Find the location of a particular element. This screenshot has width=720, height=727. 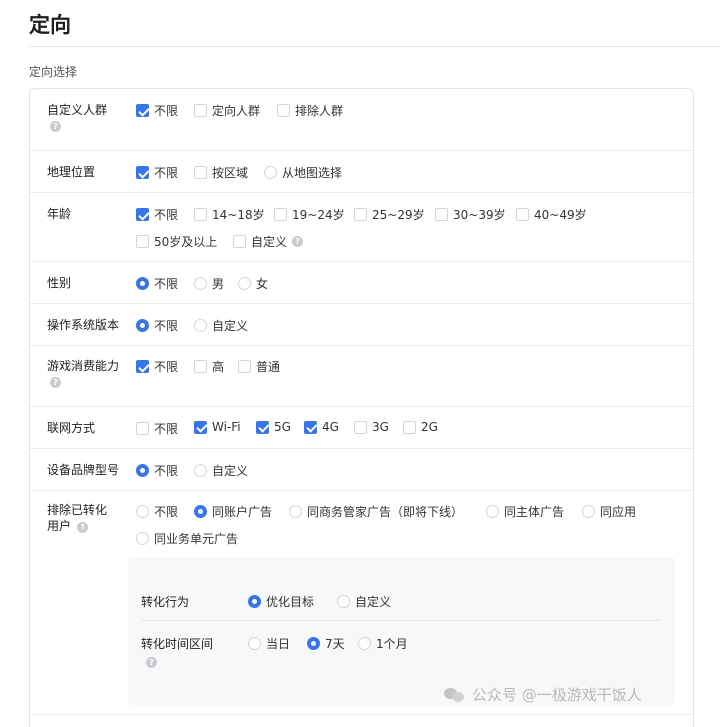

checkbox-4g: 4G is located at coordinates (321, 427).